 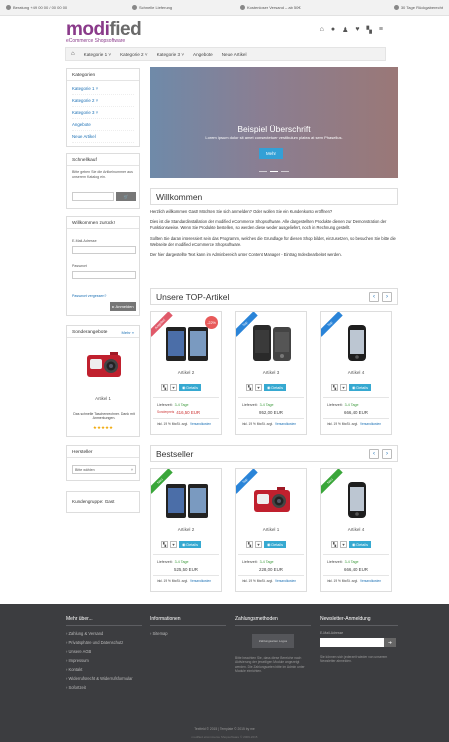 What do you see at coordinates (104, 669) in the screenshot?
I see `footer-link: › Kontakt` at bounding box center [104, 669].